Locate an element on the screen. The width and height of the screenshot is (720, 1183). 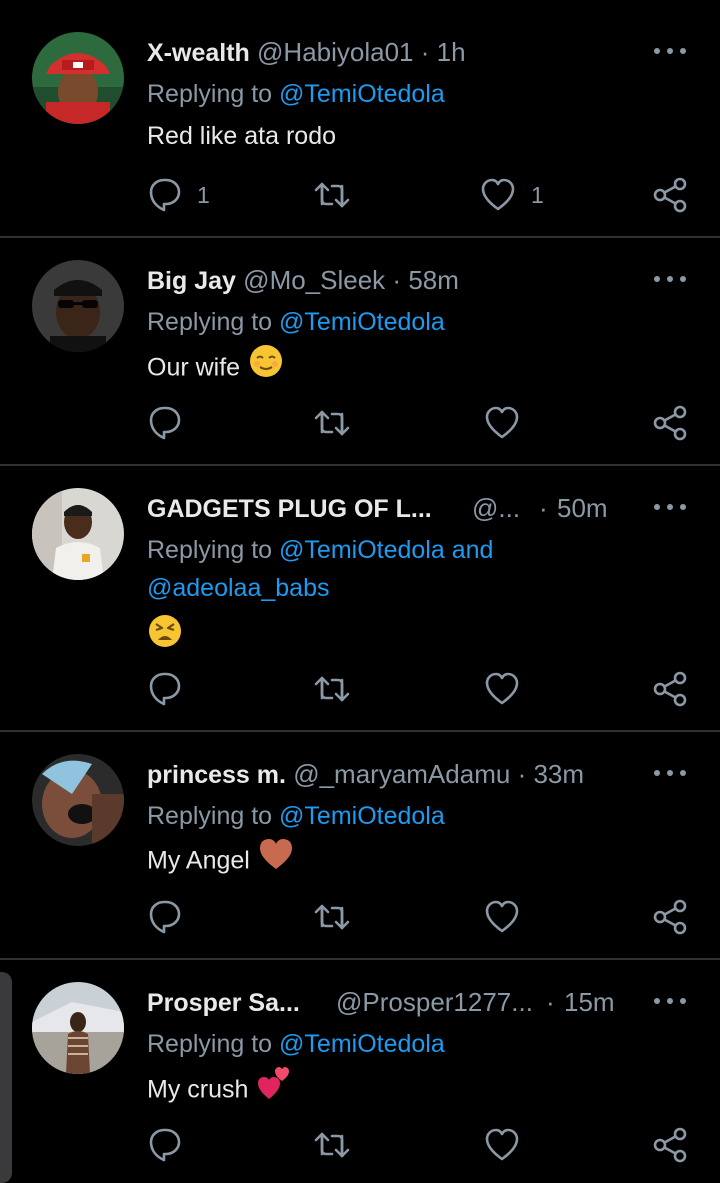
two-hearts-emoji is located at coordinates (274, 1088).